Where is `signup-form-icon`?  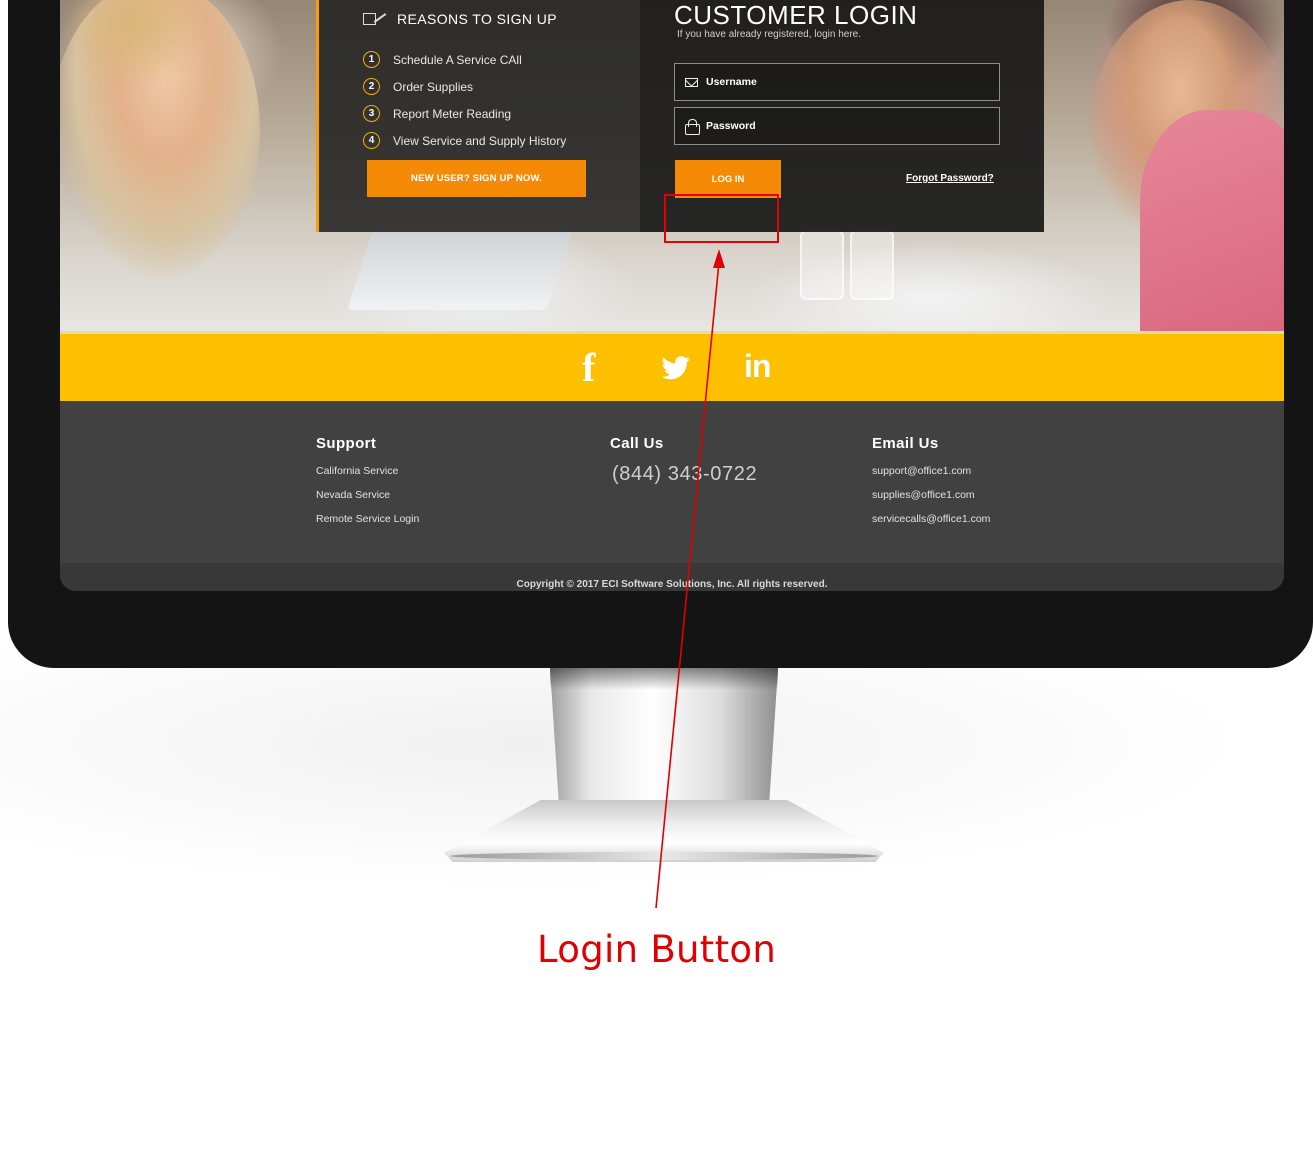 signup-form-icon is located at coordinates (375, 19).